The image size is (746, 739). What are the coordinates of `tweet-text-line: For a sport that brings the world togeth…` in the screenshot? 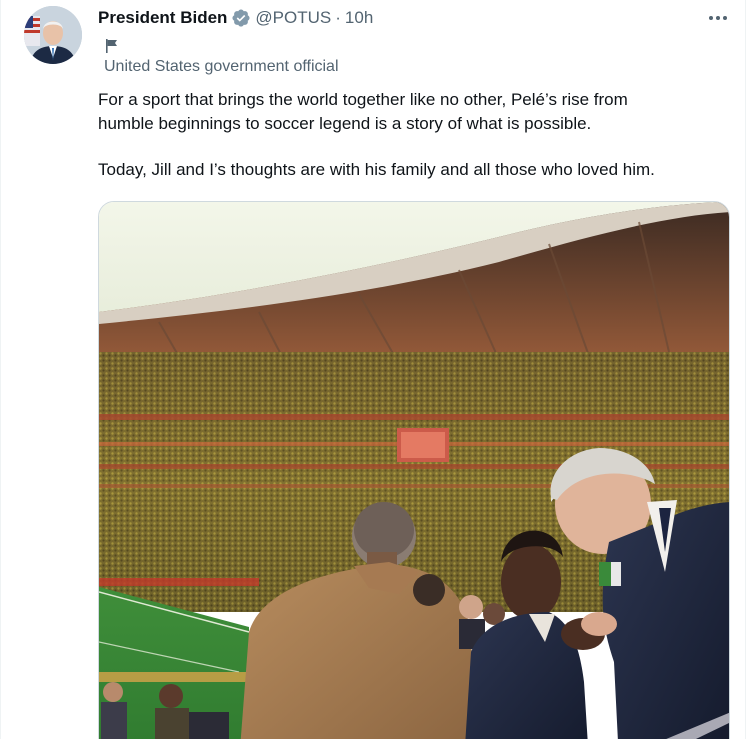 It's located at (363, 99).